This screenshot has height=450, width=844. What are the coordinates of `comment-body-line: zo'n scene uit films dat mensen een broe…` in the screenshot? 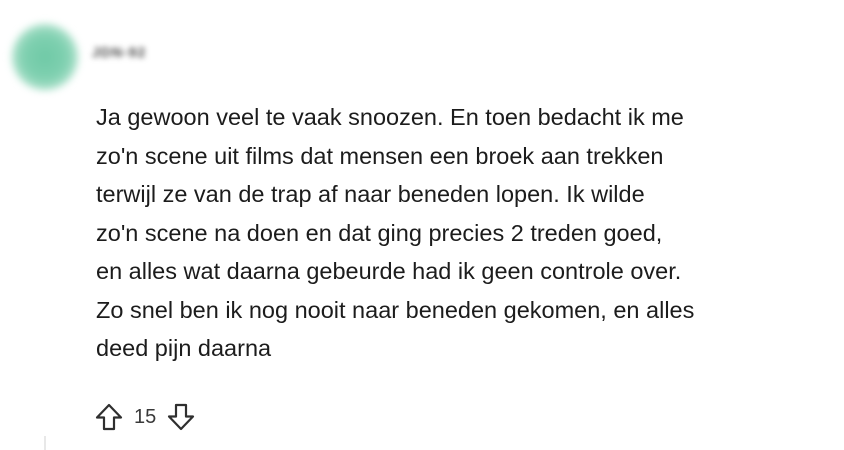 It's located at (380, 155).